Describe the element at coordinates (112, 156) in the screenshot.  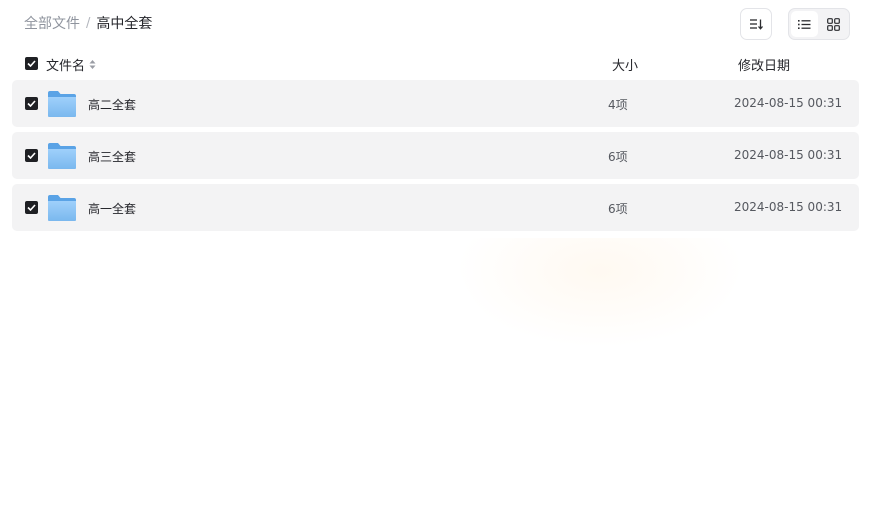
I see `file-name: 高三全套` at that location.